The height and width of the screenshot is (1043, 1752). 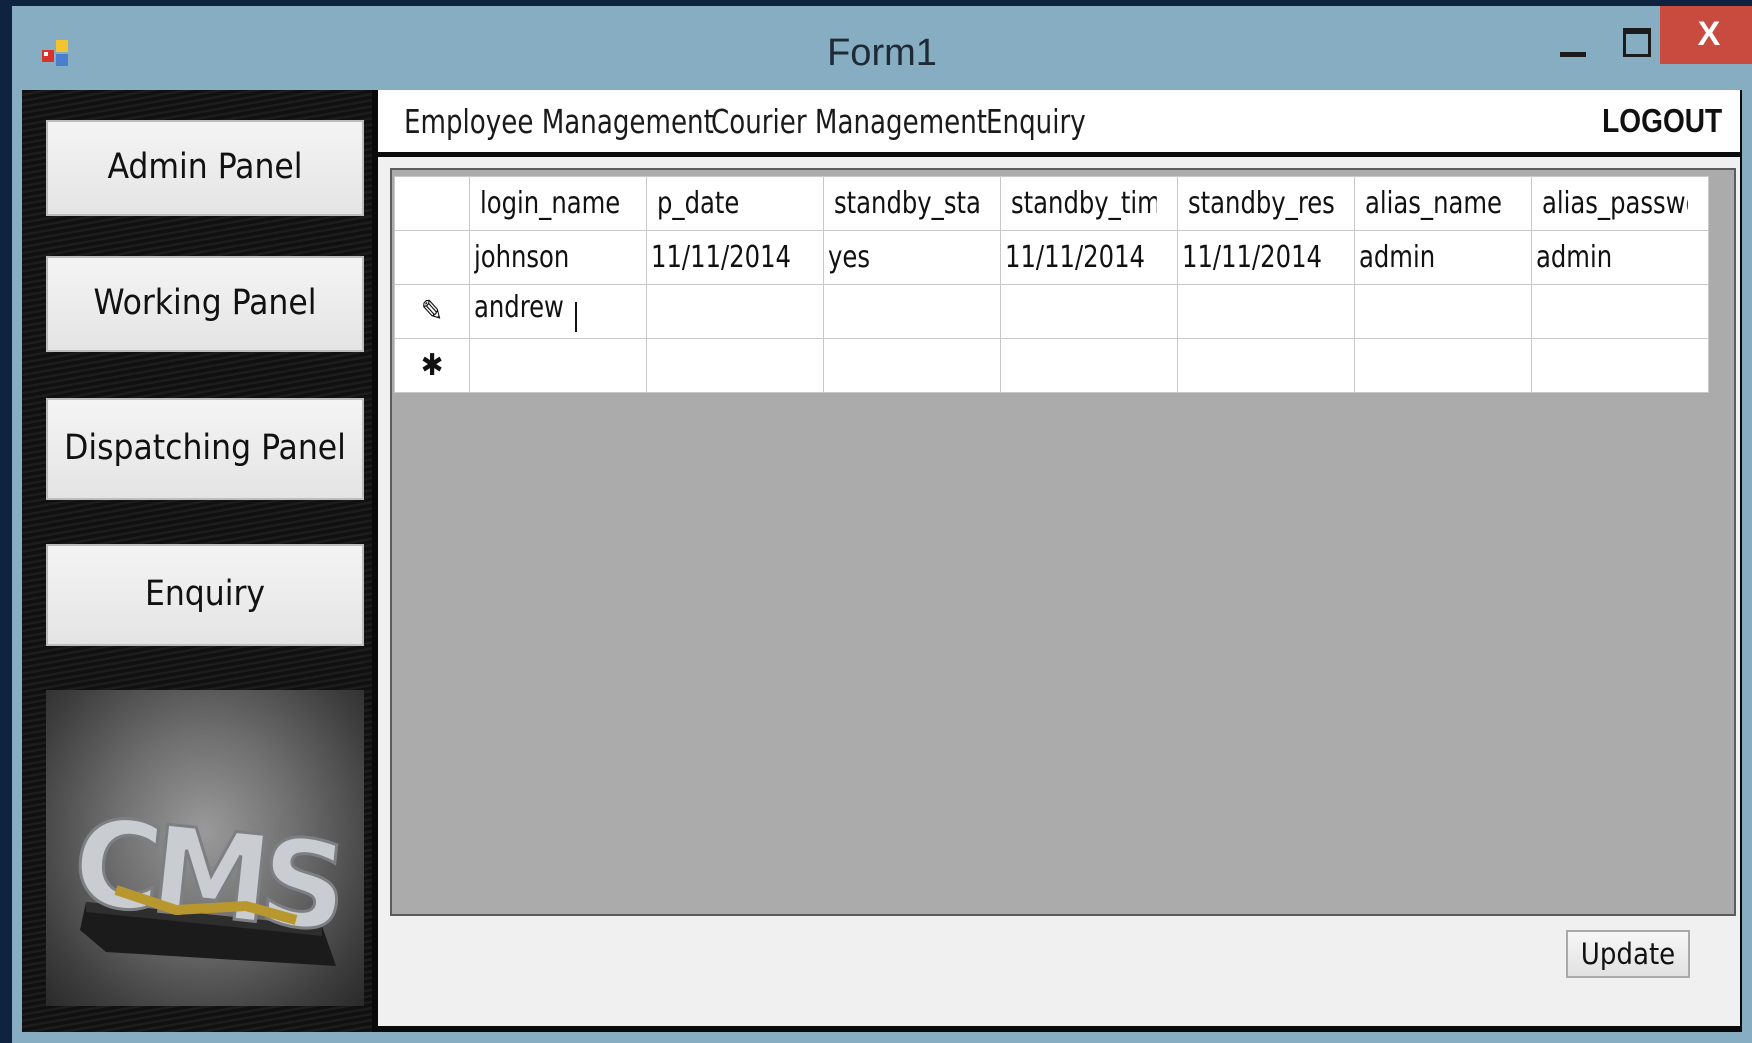 What do you see at coordinates (1036, 121) in the screenshot?
I see `menu-enquiry: Enquiry` at bounding box center [1036, 121].